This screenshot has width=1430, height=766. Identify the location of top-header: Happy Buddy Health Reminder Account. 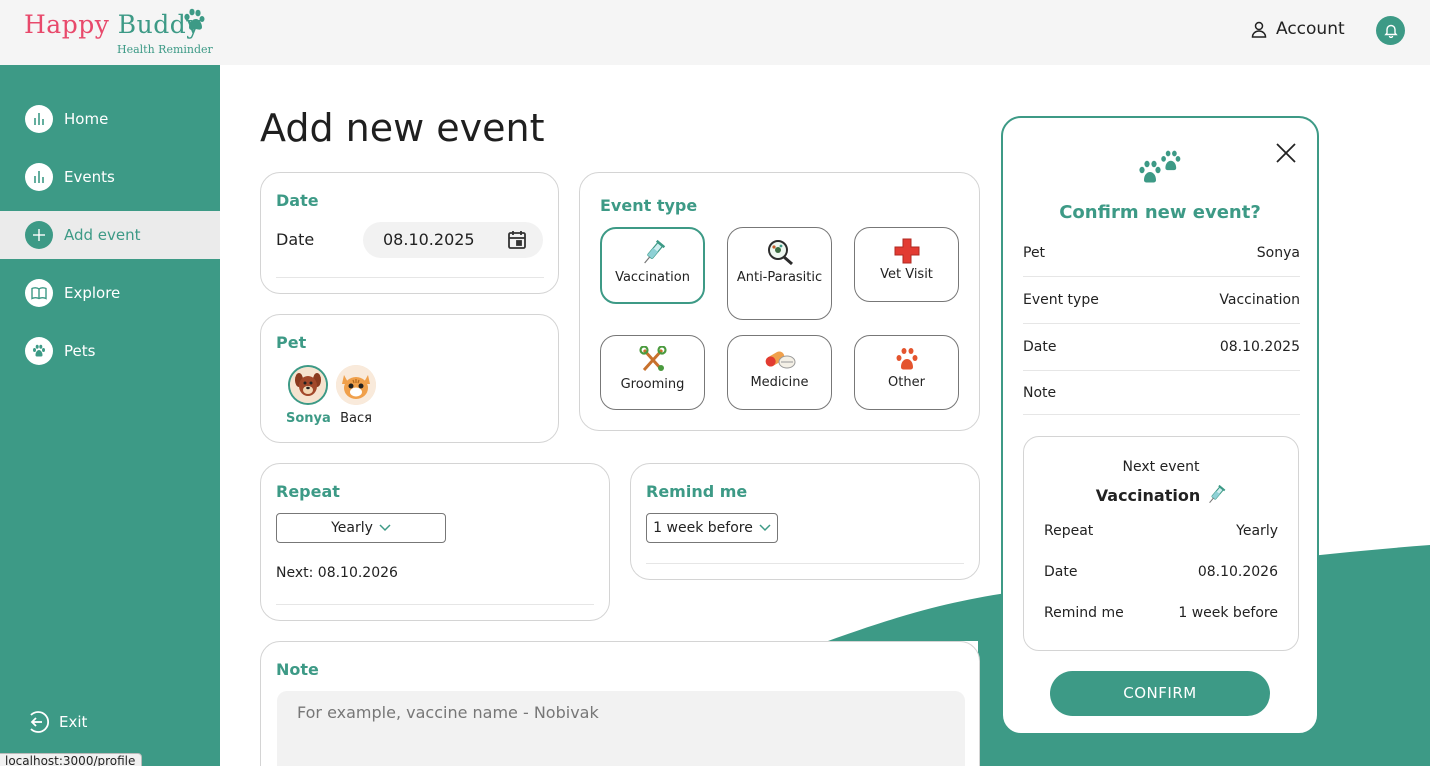
(715, 32).